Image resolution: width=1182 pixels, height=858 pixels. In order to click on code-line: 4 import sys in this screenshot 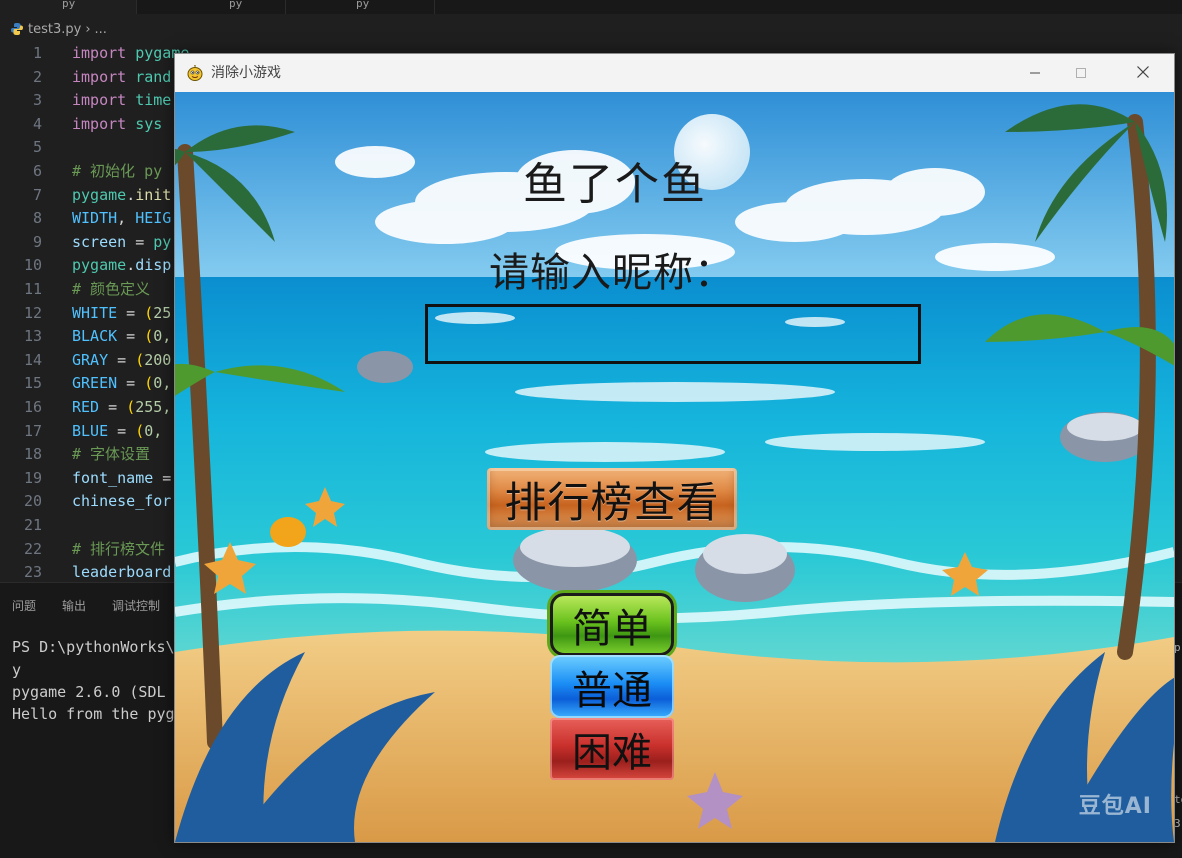, I will do `click(97, 123)`.